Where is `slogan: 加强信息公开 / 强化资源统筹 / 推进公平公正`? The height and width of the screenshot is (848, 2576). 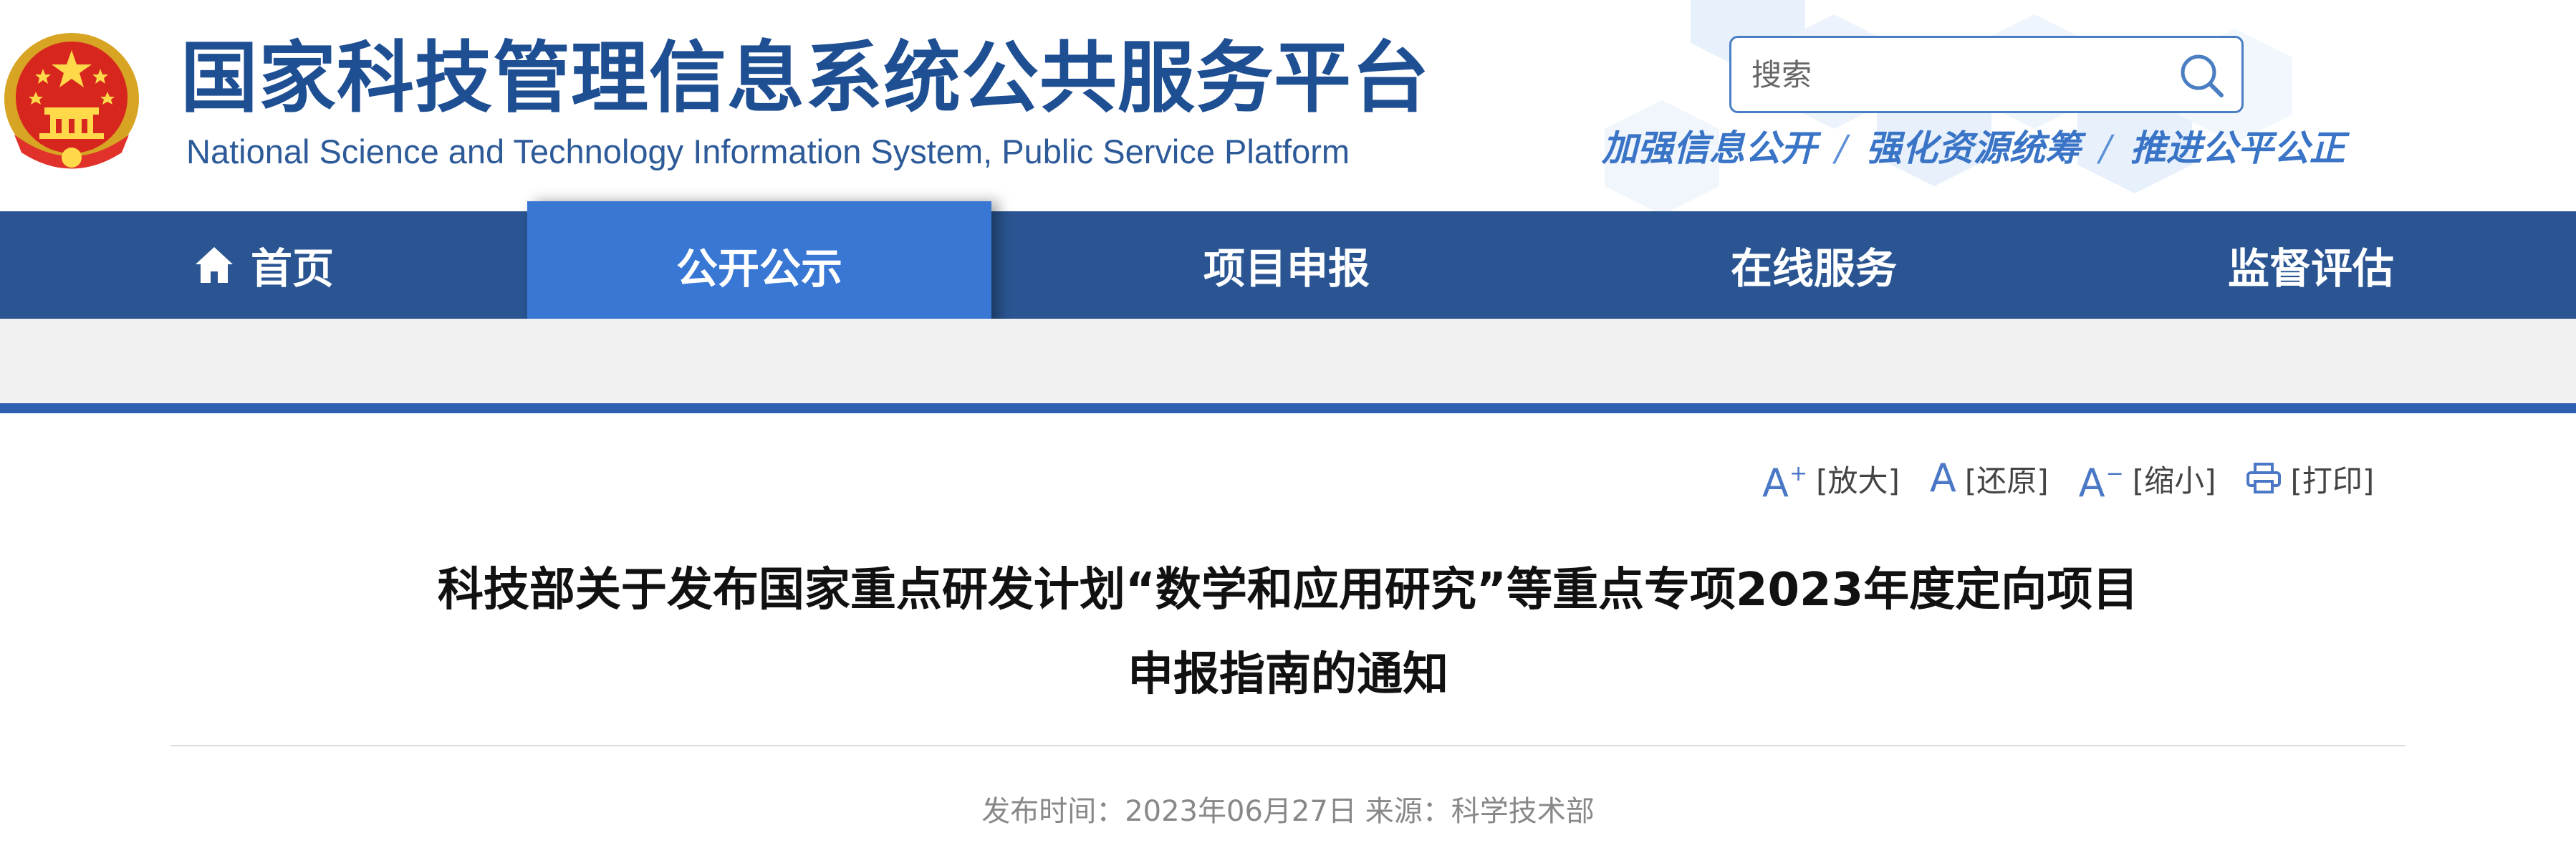
slogan: 加强信息公开 / 强化资源统筹 / 推进公平公正 is located at coordinates (1973, 148).